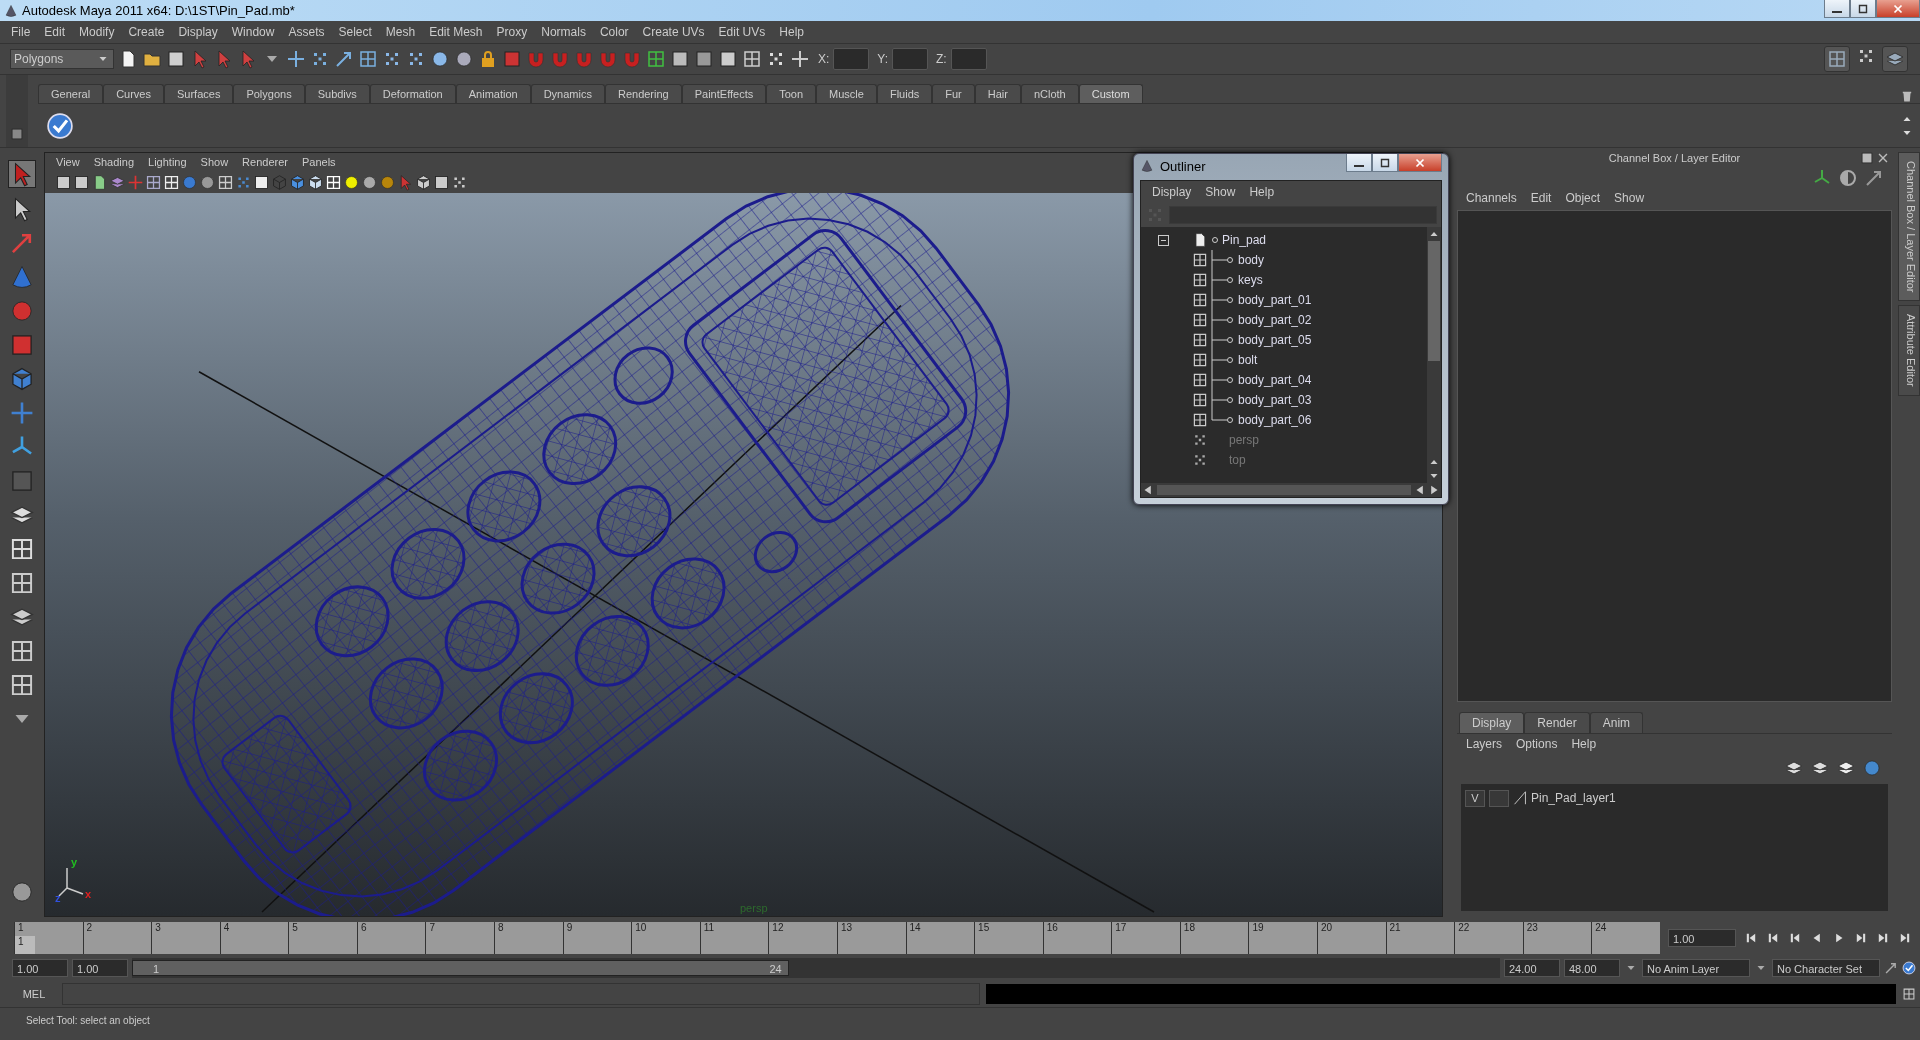 The height and width of the screenshot is (1040, 1920). Describe the element at coordinates (643, 93) in the screenshot. I see `shelf-tab: Rendering` at that location.